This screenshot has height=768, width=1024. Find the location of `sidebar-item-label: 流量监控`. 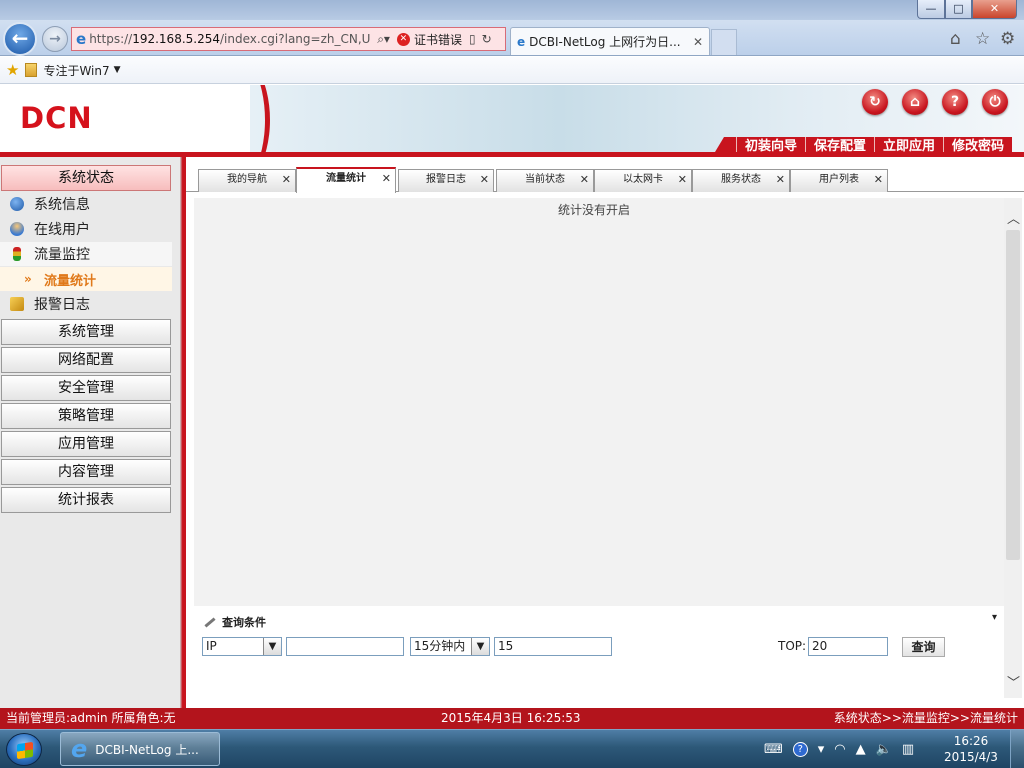

sidebar-item-label: 流量监控 is located at coordinates (62, 255).